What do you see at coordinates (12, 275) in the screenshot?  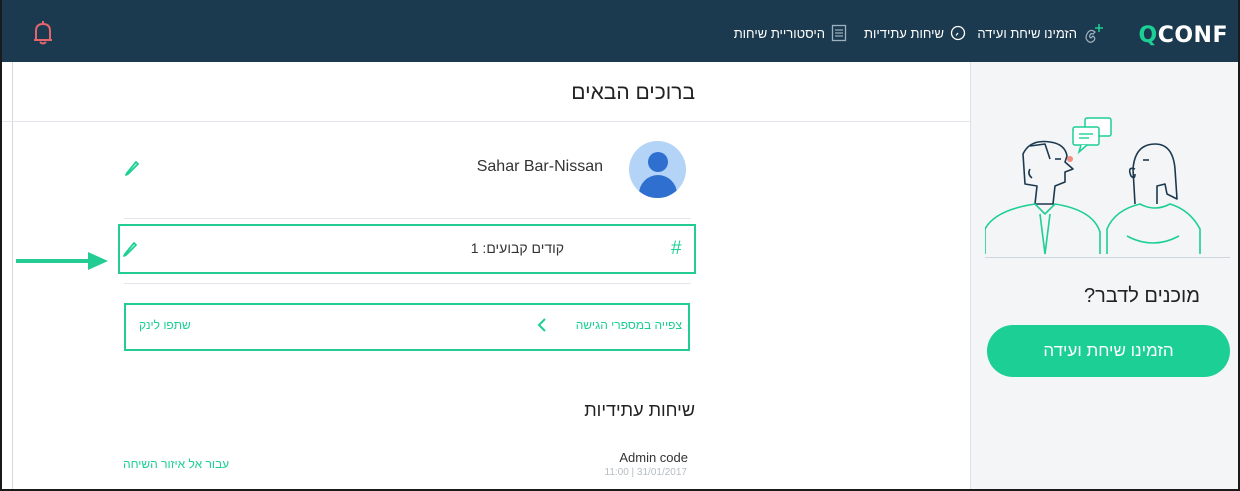 I see `left-edge-divider` at bounding box center [12, 275].